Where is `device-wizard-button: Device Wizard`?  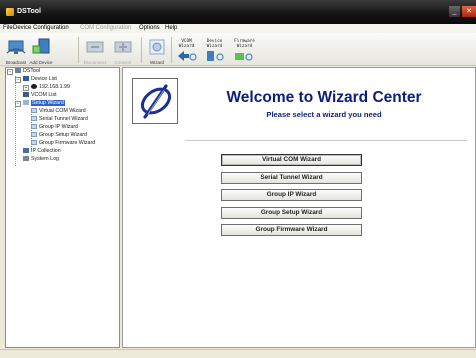 device-wizard-button: Device Wizard is located at coordinates (214, 50).